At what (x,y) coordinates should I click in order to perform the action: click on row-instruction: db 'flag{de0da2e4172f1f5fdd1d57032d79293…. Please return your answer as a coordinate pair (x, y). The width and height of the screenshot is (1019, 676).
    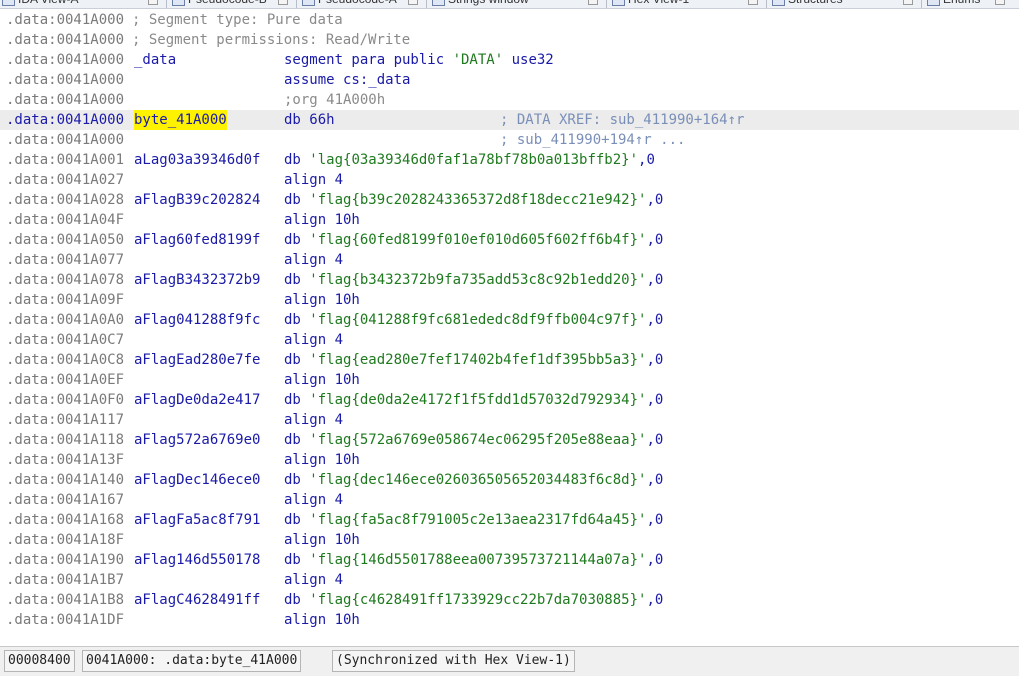
    Looking at the image, I should click on (474, 400).